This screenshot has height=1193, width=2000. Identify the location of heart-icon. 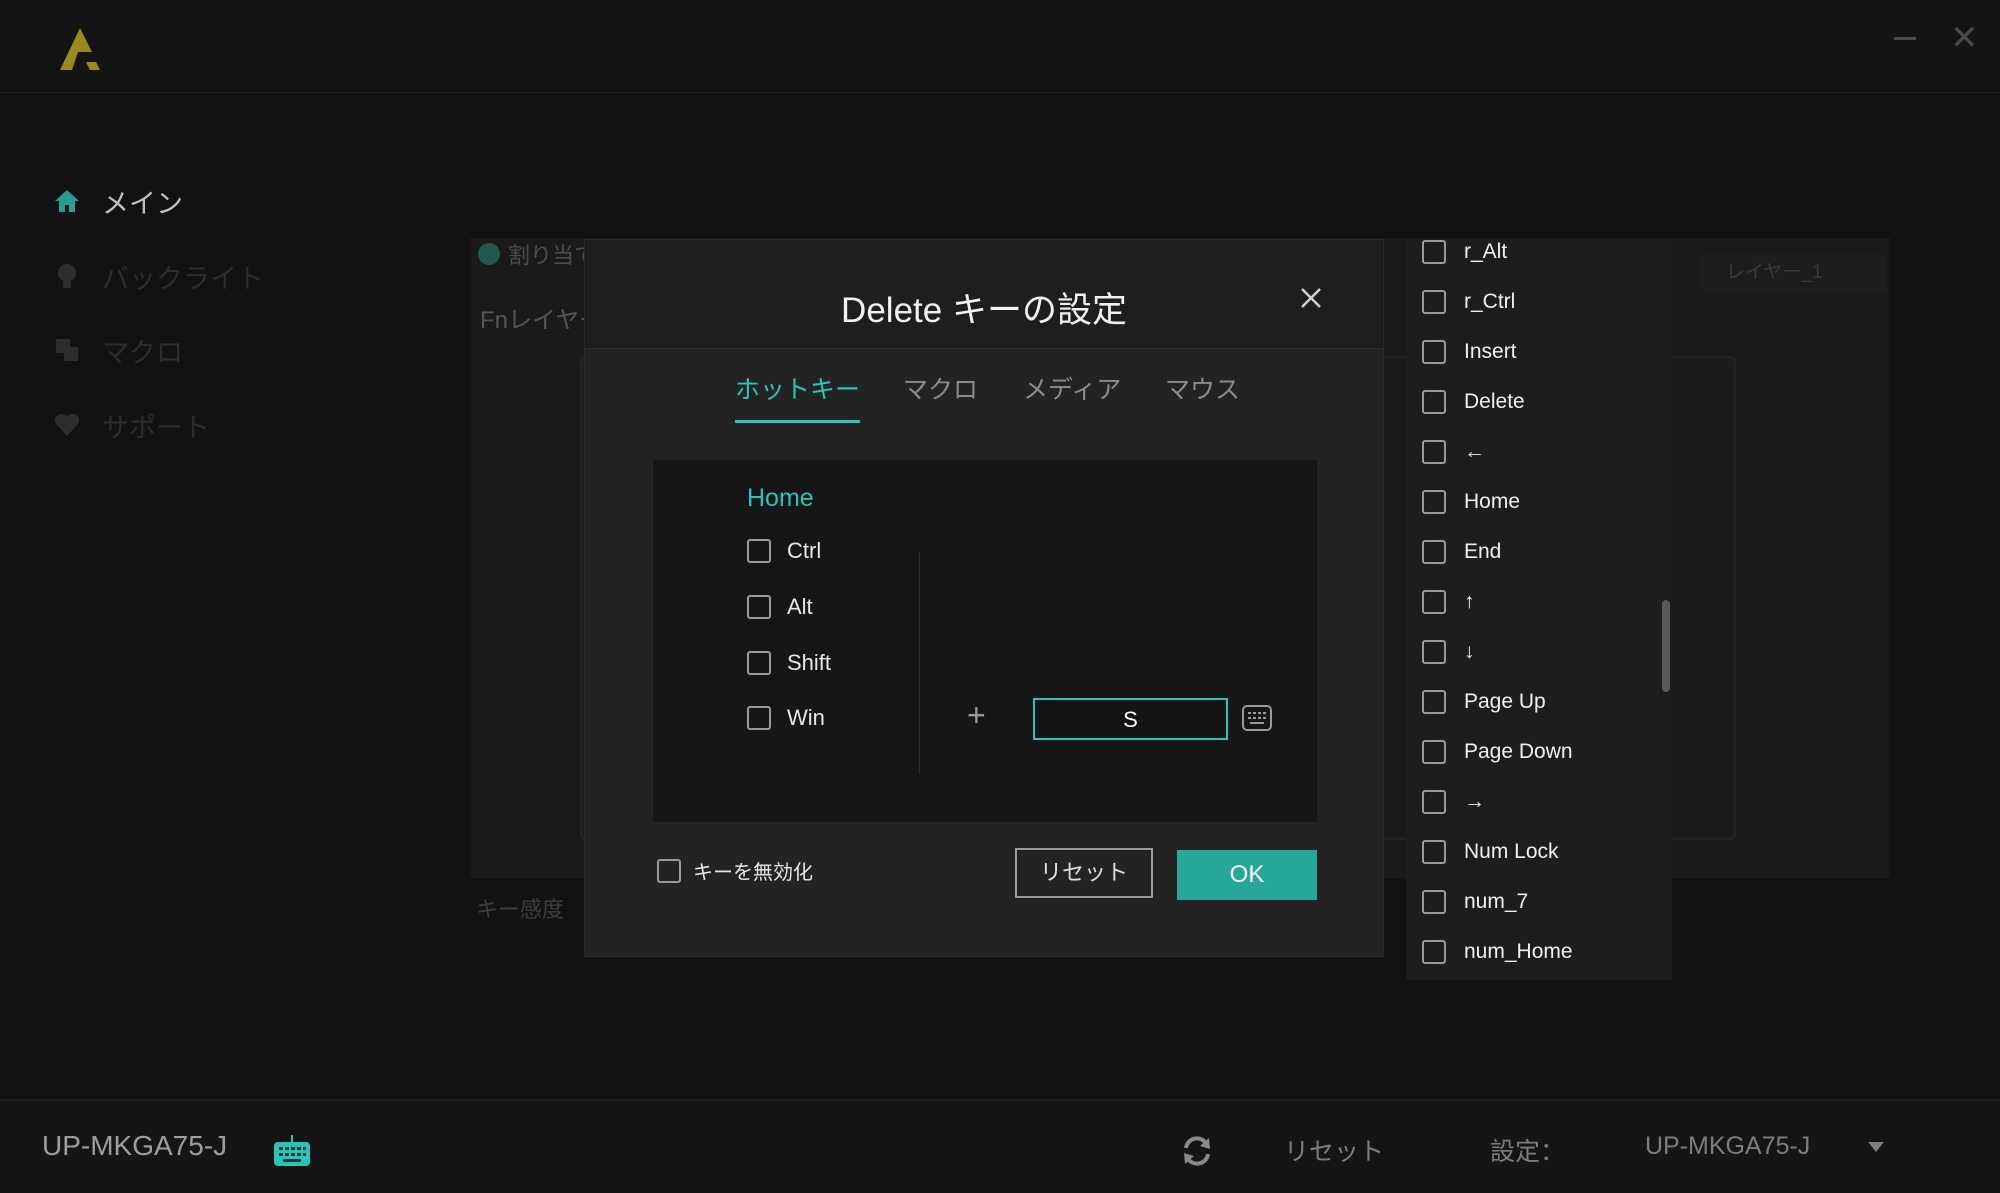
(67, 425).